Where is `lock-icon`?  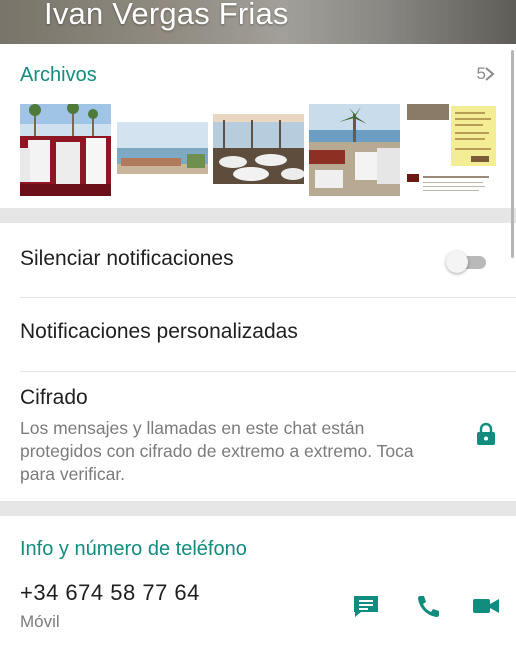
lock-icon is located at coordinates (486, 434).